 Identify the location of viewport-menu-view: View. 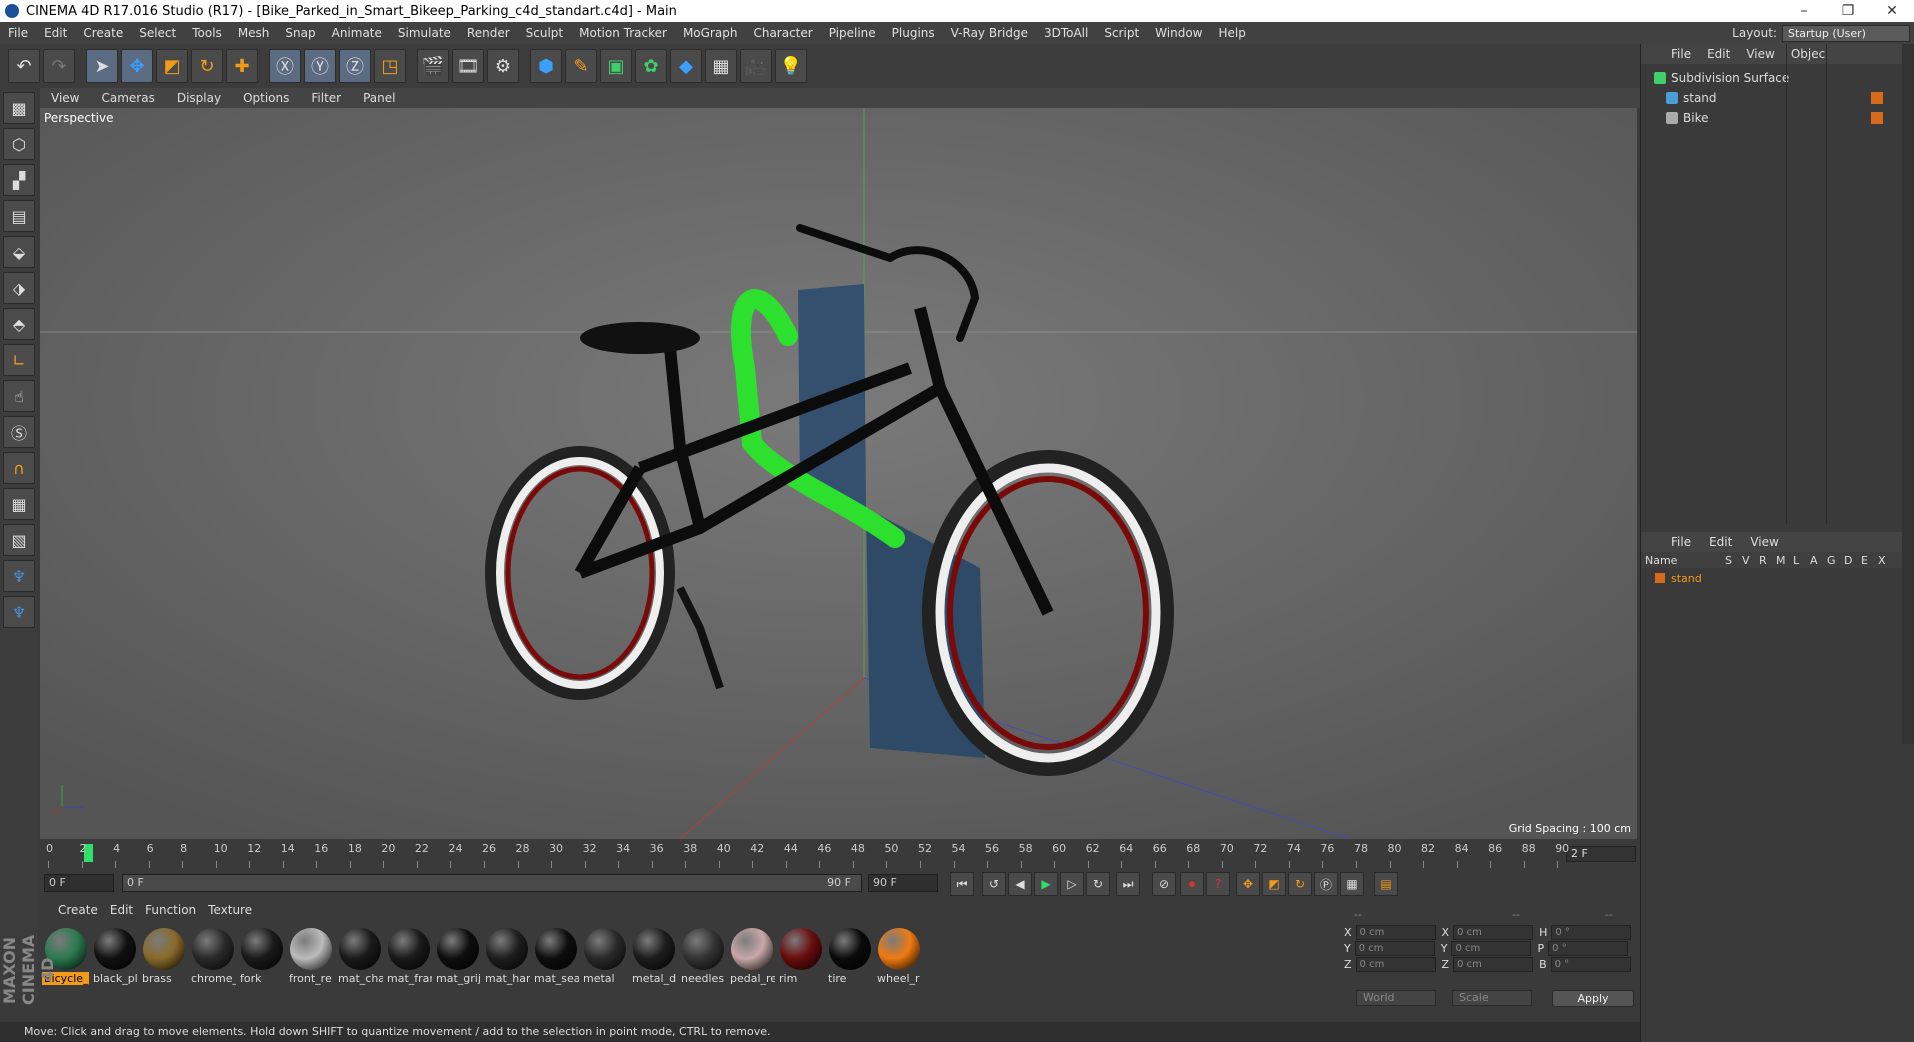
(65, 98).